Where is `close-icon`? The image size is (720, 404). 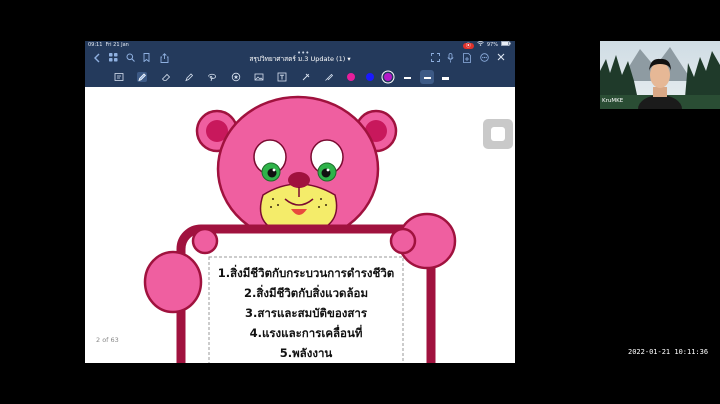
close-icon is located at coordinates (501, 58).